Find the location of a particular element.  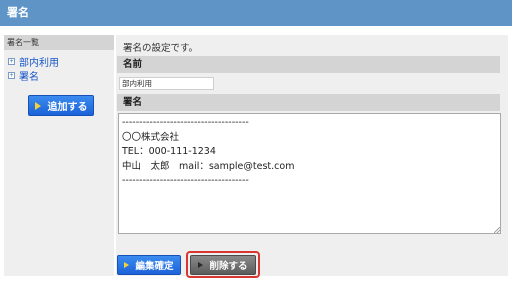

add-button: 追加する is located at coordinates (61, 105).